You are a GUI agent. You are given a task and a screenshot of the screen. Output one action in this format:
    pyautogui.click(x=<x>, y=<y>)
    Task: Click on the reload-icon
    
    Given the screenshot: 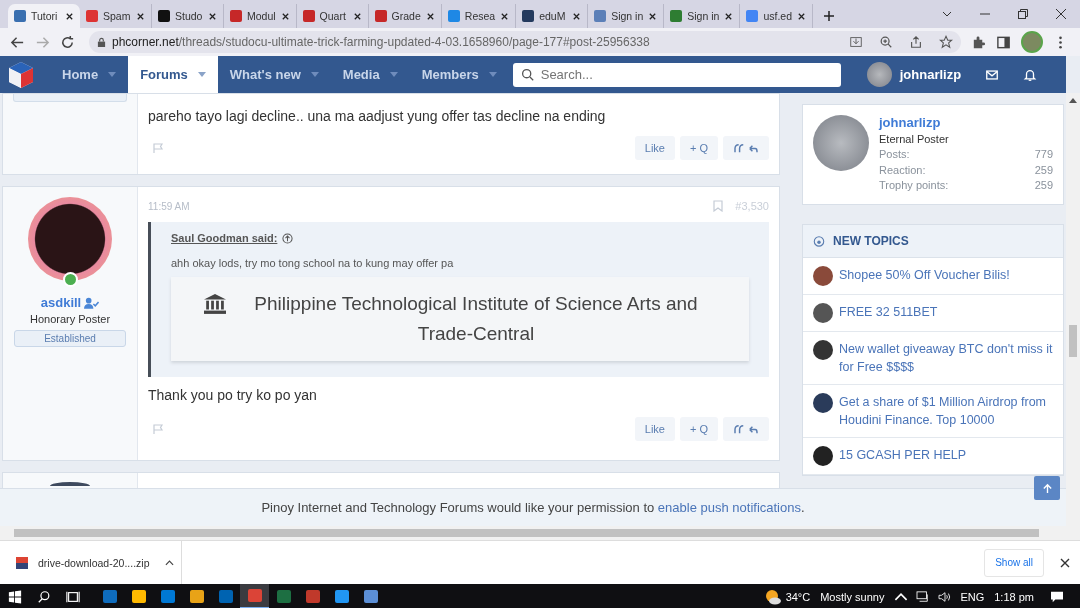 What is the action you would take?
    pyautogui.click(x=67, y=42)
    